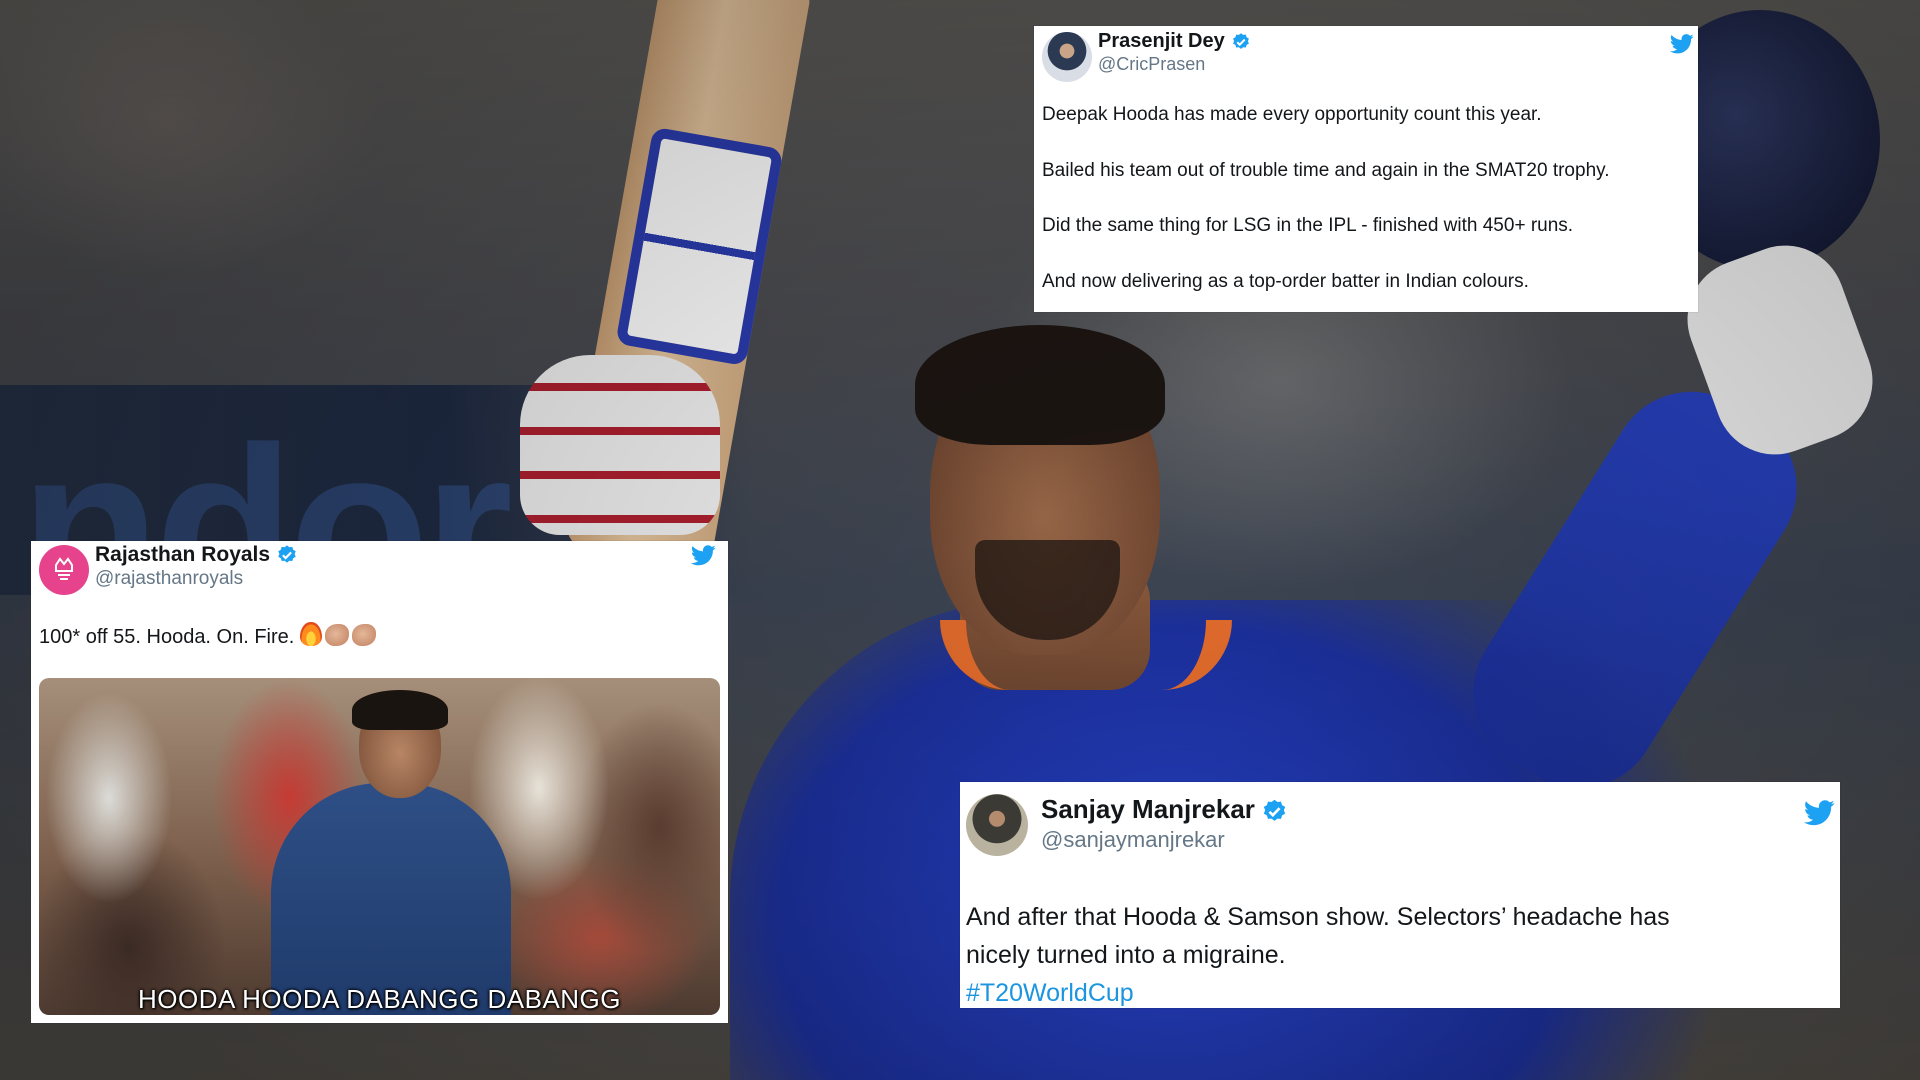 This screenshot has height=1080, width=1920. What do you see at coordinates (379, 999) in the screenshot?
I see `image-caption: HOODA HOODA DABANGG DABANGG` at bounding box center [379, 999].